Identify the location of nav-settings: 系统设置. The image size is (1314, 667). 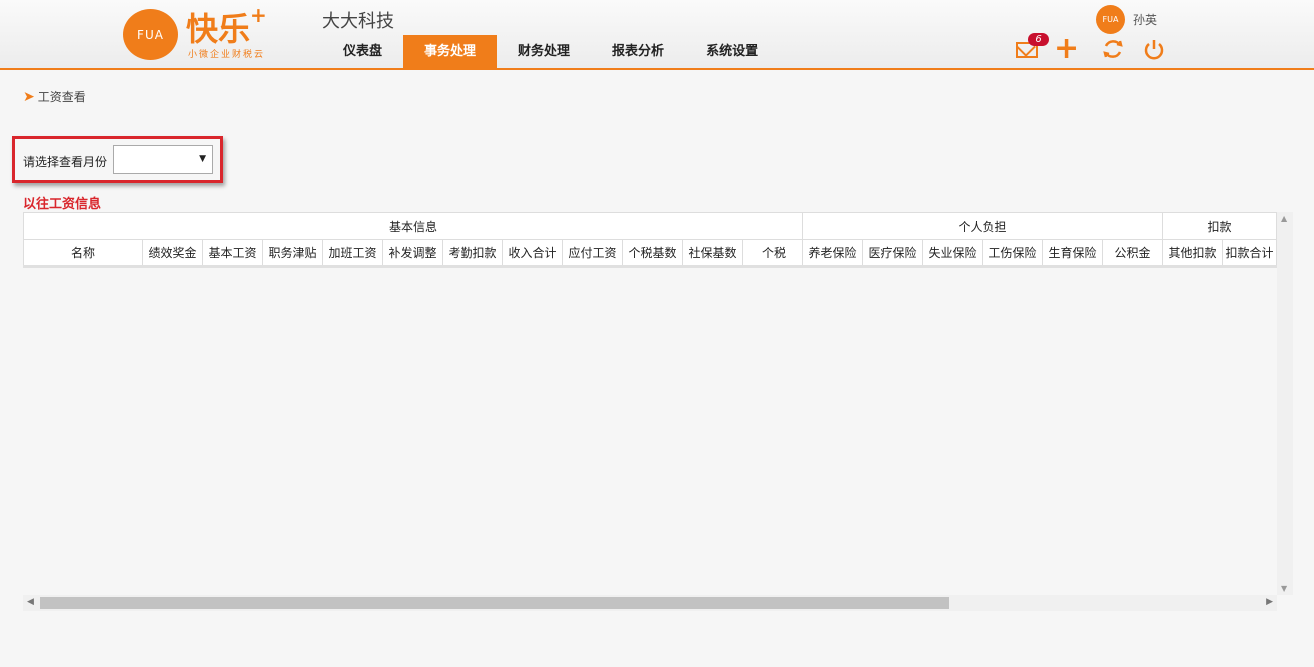
(732, 51).